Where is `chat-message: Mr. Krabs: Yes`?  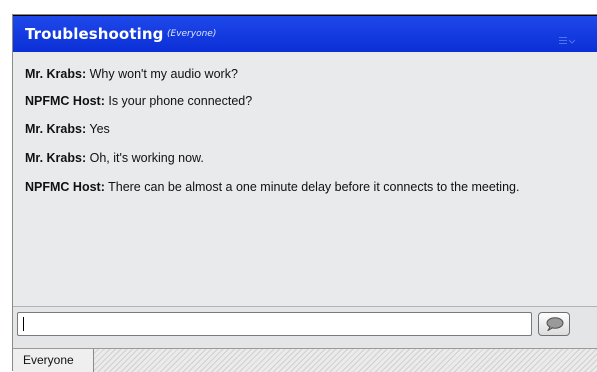
chat-message: Mr. Krabs: Yes is located at coordinates (291, 129).